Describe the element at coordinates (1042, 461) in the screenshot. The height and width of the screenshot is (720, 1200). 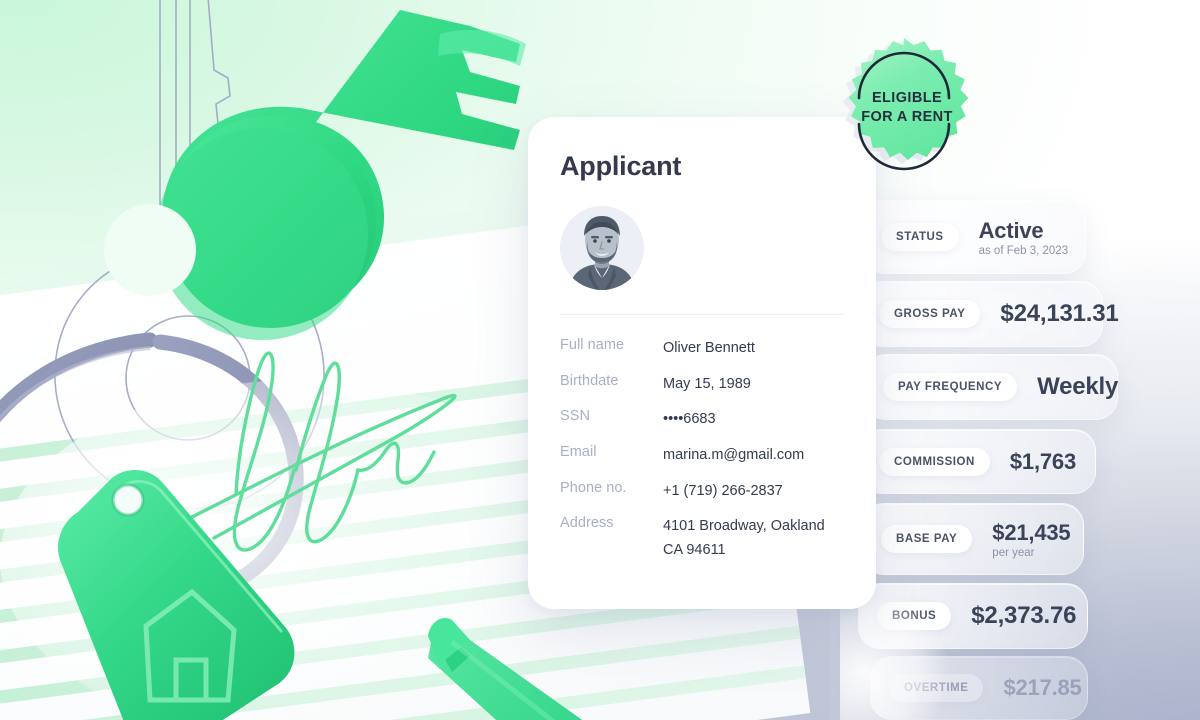
I see `pay-card-value: $1,763` at that location.